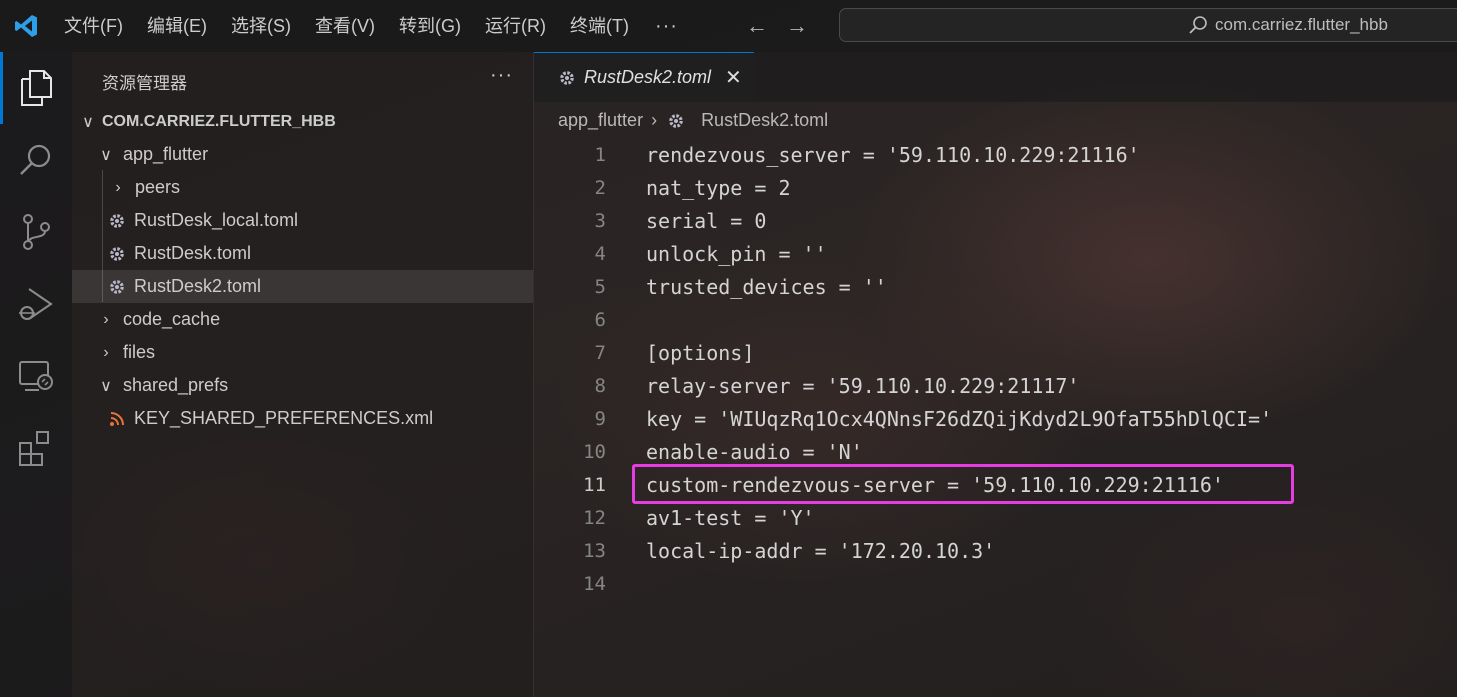 The width and height of the screenshot is (1457, 697). What do you see at coordinates (600, 286) in the screenshot?
I see `line-number: 5` at bounding box center [600, 286].